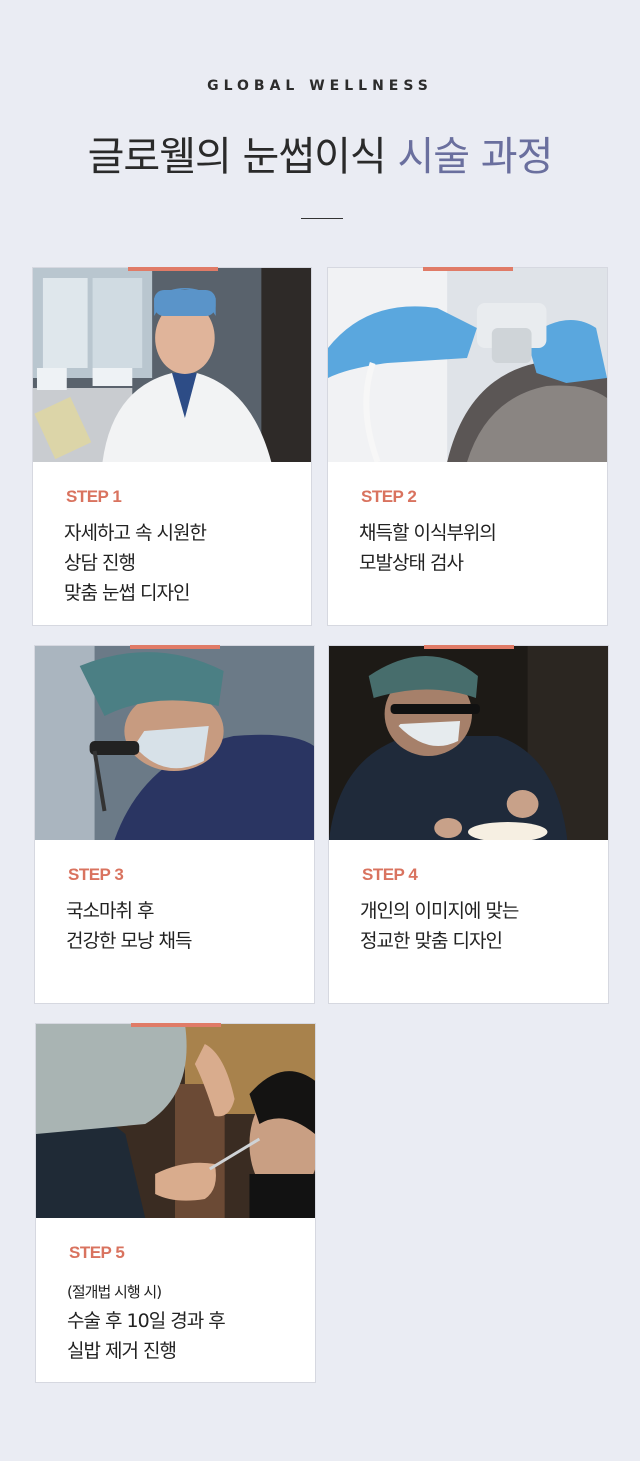 This screenshot has height=1461, width=640. Describe the element at coordinates (174, 743) in the screenshot. I see `surgeon-loupes-photo` at that location.